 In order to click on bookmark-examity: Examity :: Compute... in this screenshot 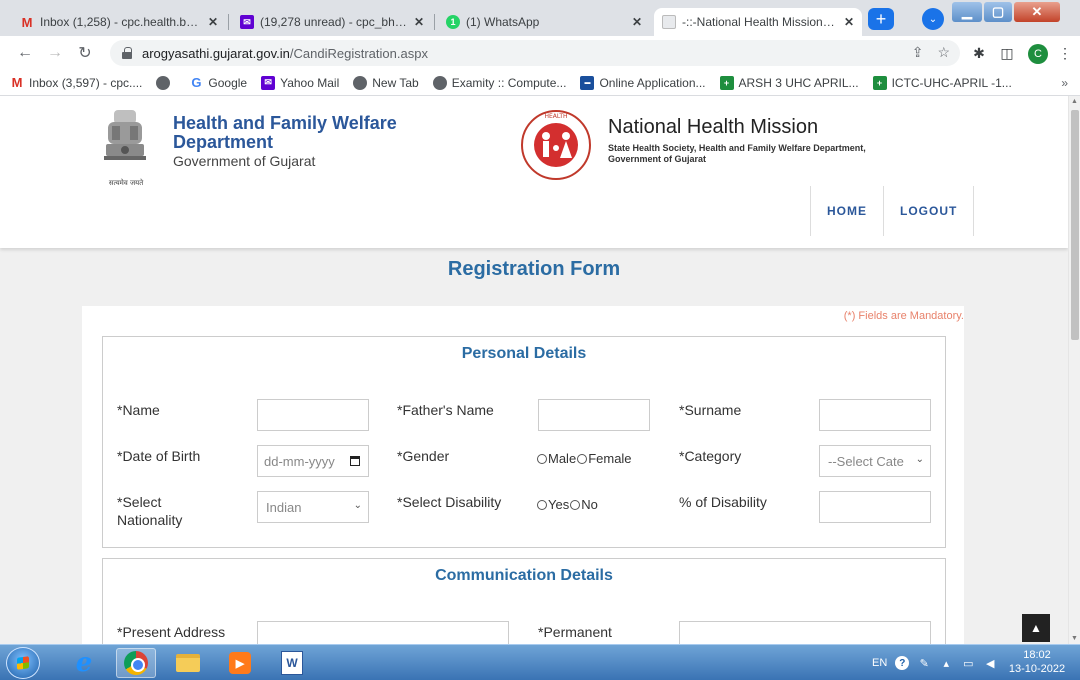, I will do `click(499, 82)`.